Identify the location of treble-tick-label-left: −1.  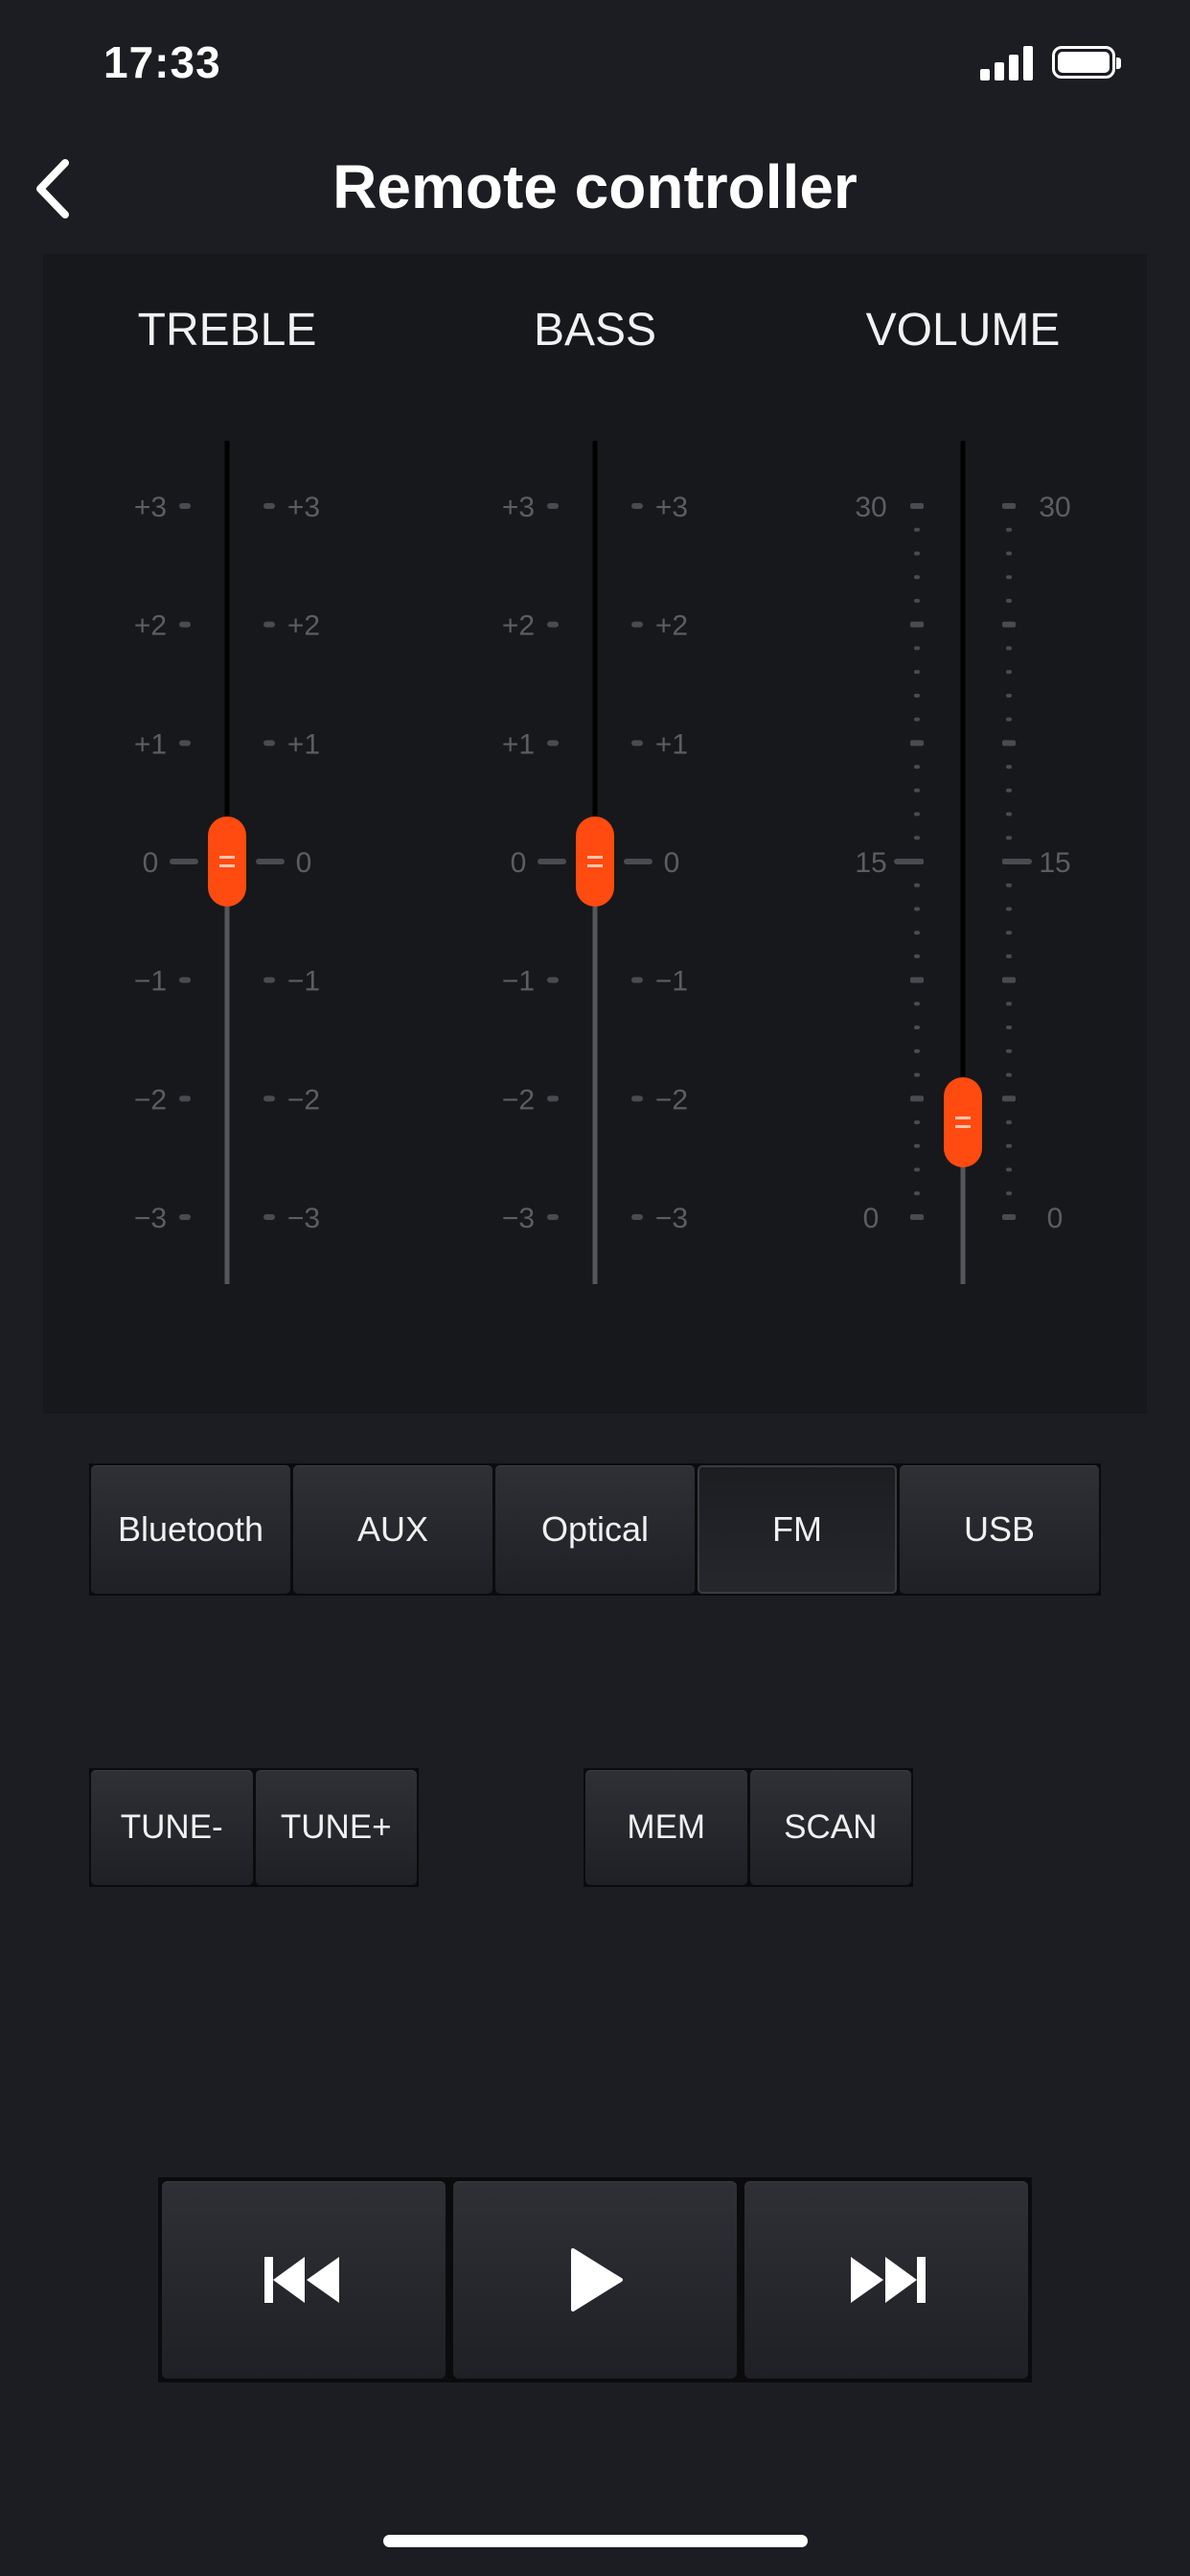
(151, 982).